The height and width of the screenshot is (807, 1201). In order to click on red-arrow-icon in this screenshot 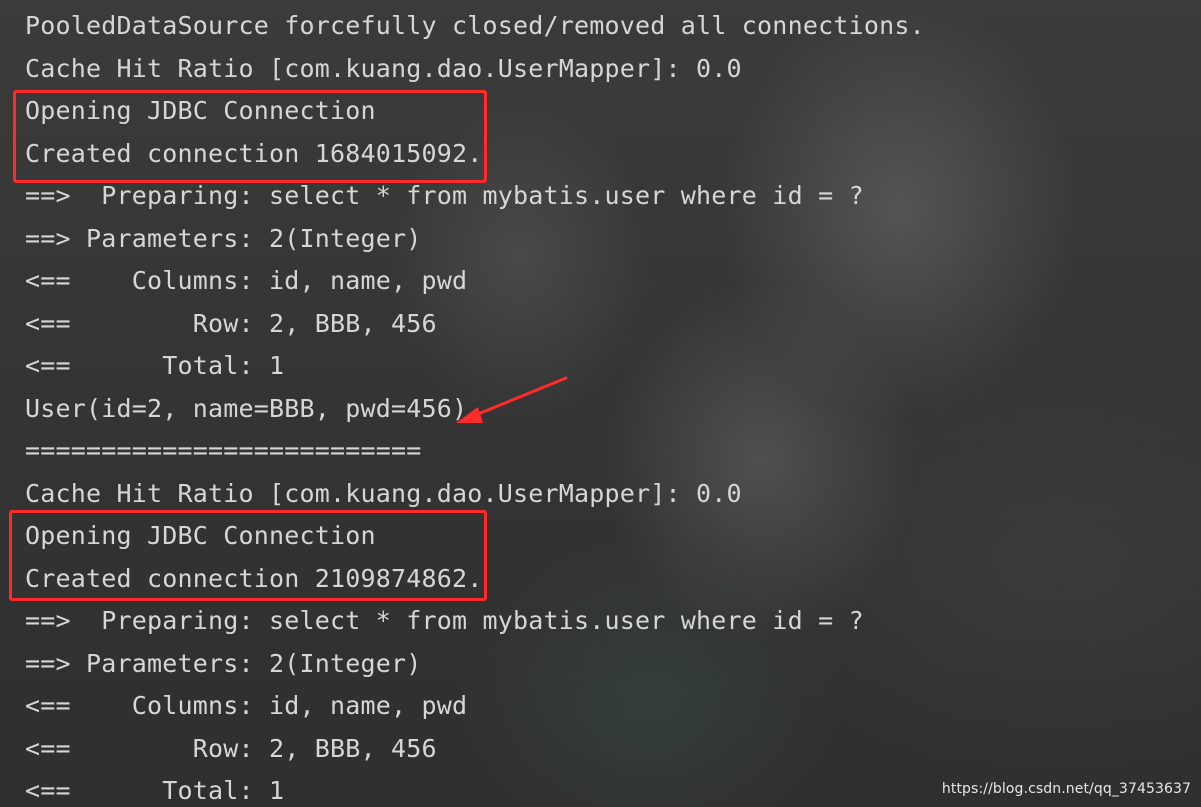, I will do `click(512, 399)`.